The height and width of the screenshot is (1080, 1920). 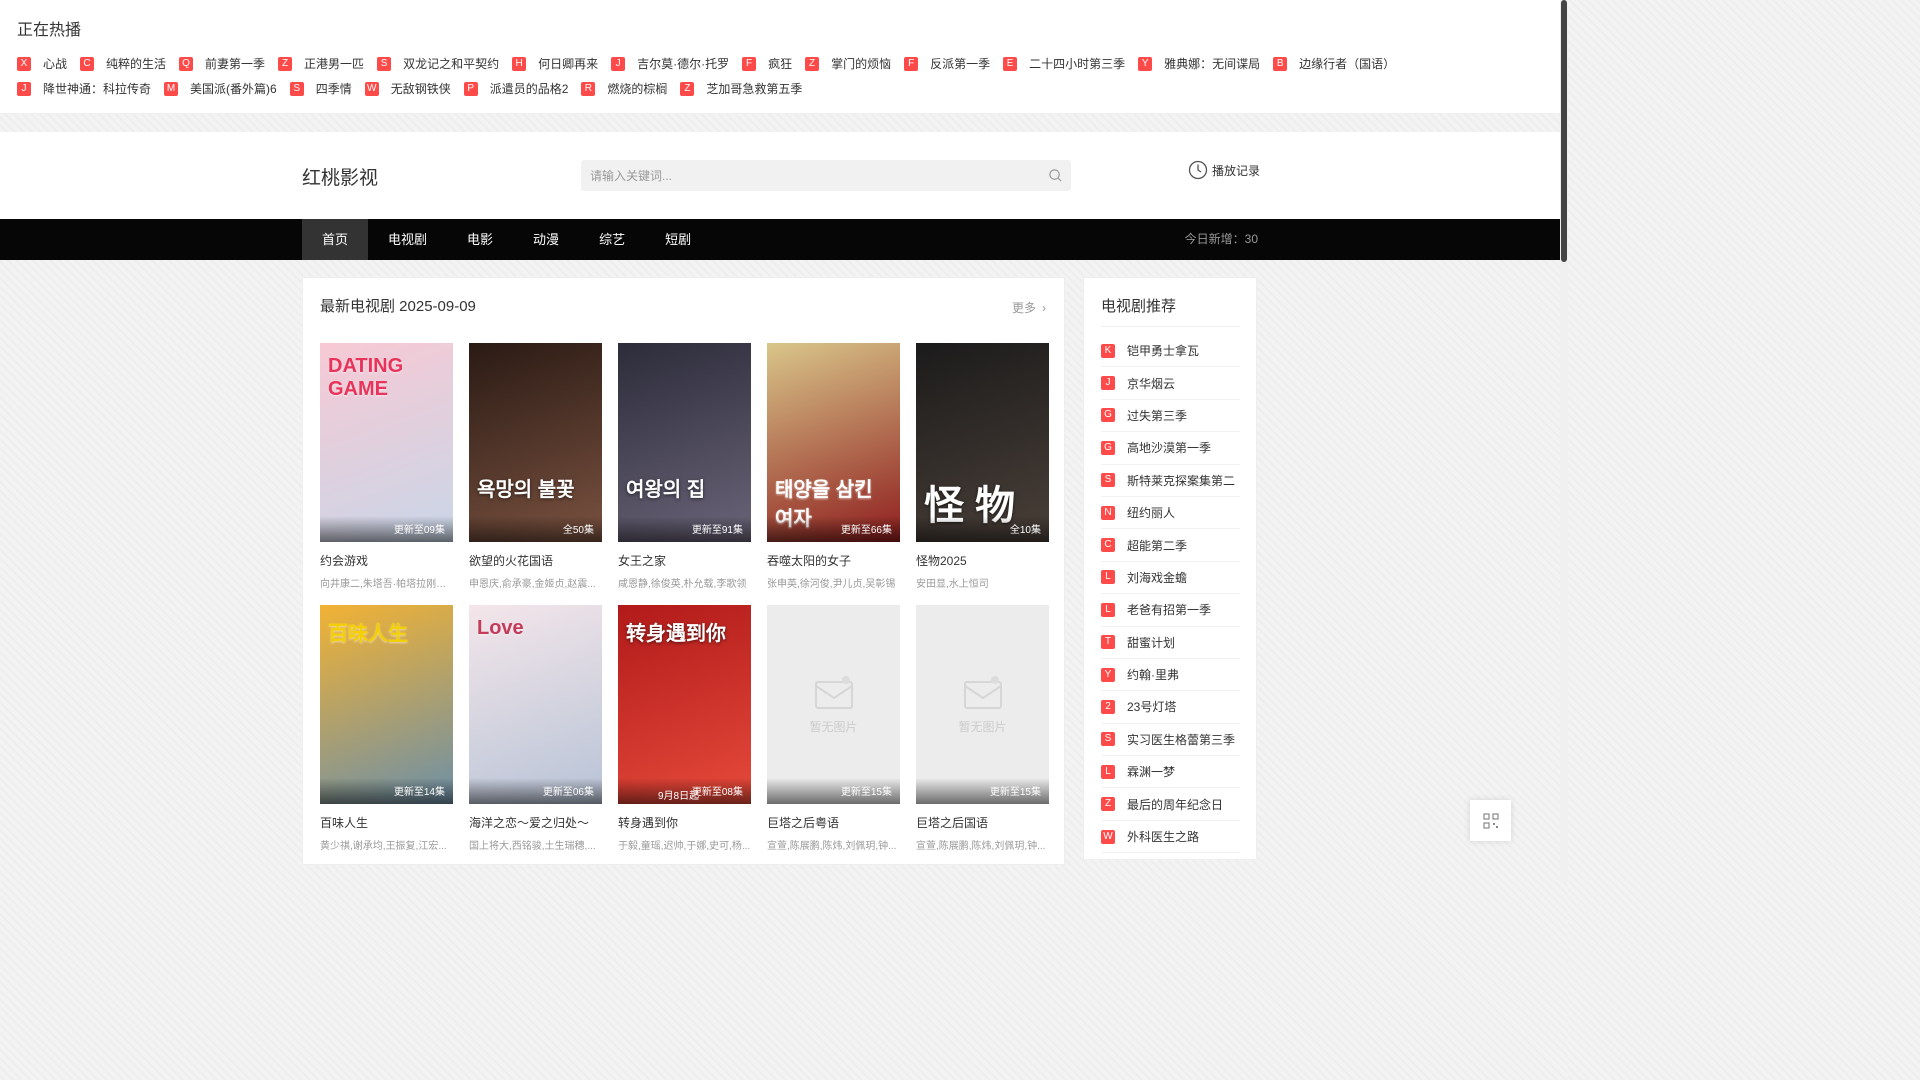 What do you see at coordinates (386, 822) in the screenshot?
I see `video-title: 百味人生` at bounding box center [386, 822].